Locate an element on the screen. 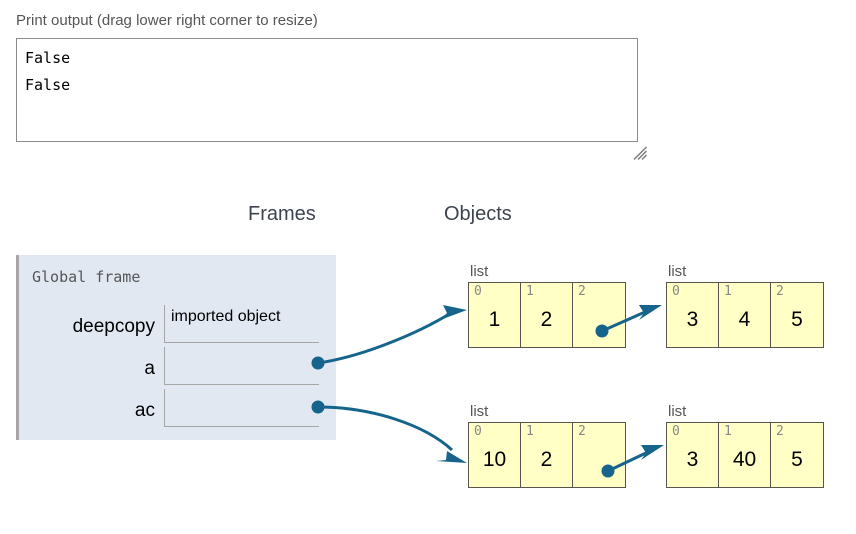 The width and height of the screenshot is (856, 534). list-cell: 0 1 is located at coordinates (495, 315).